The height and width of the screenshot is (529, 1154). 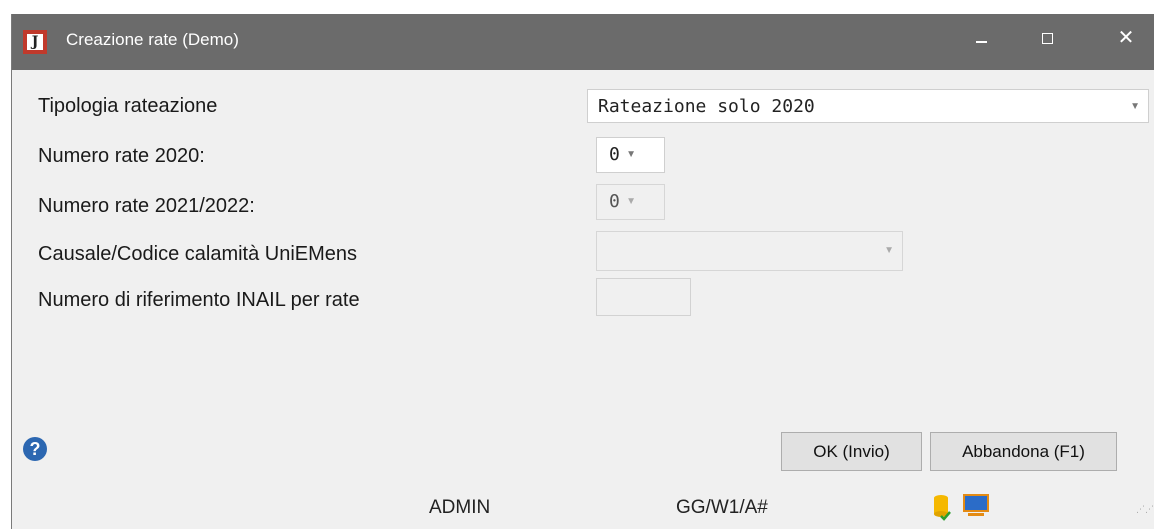 I want to click on app-icon: J, so click(x=35, y=42).